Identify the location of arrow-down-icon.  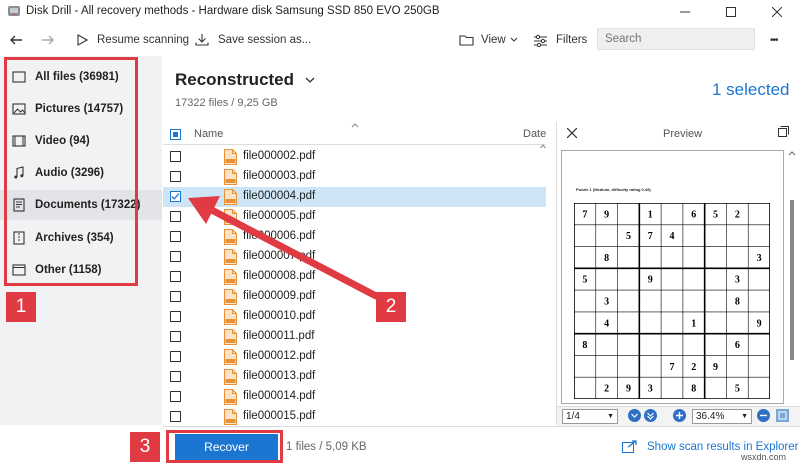
(634, 415).